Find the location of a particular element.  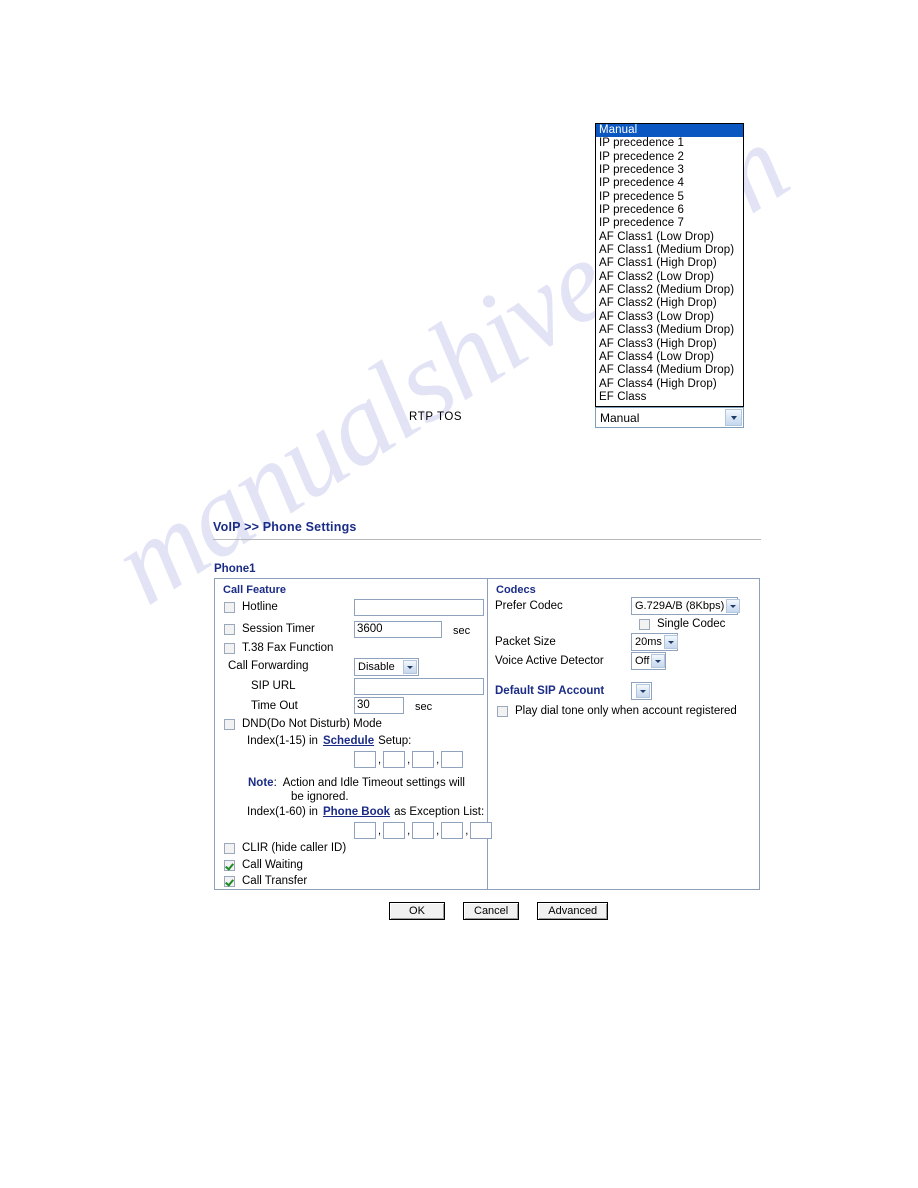

voice-active-detector-select: Off is located at coordinates (648, 661).